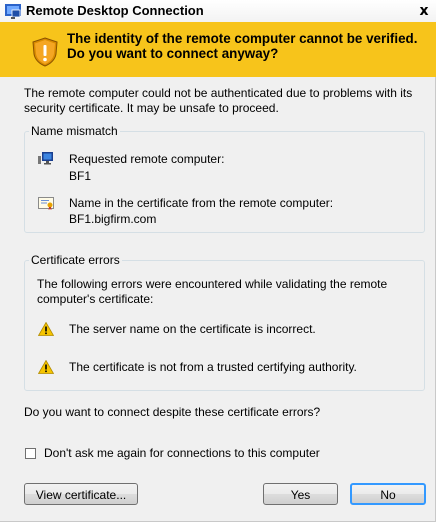  I want to click on requested-computer-value: BF1, so click(80, 176).